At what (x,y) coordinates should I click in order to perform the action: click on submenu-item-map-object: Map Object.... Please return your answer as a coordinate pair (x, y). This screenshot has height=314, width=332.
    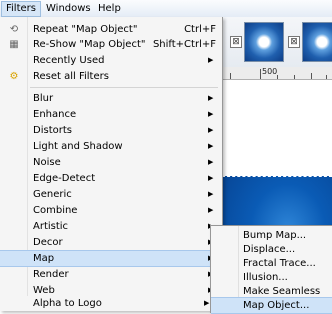
    Looking at the image, I should click on (271, 305).